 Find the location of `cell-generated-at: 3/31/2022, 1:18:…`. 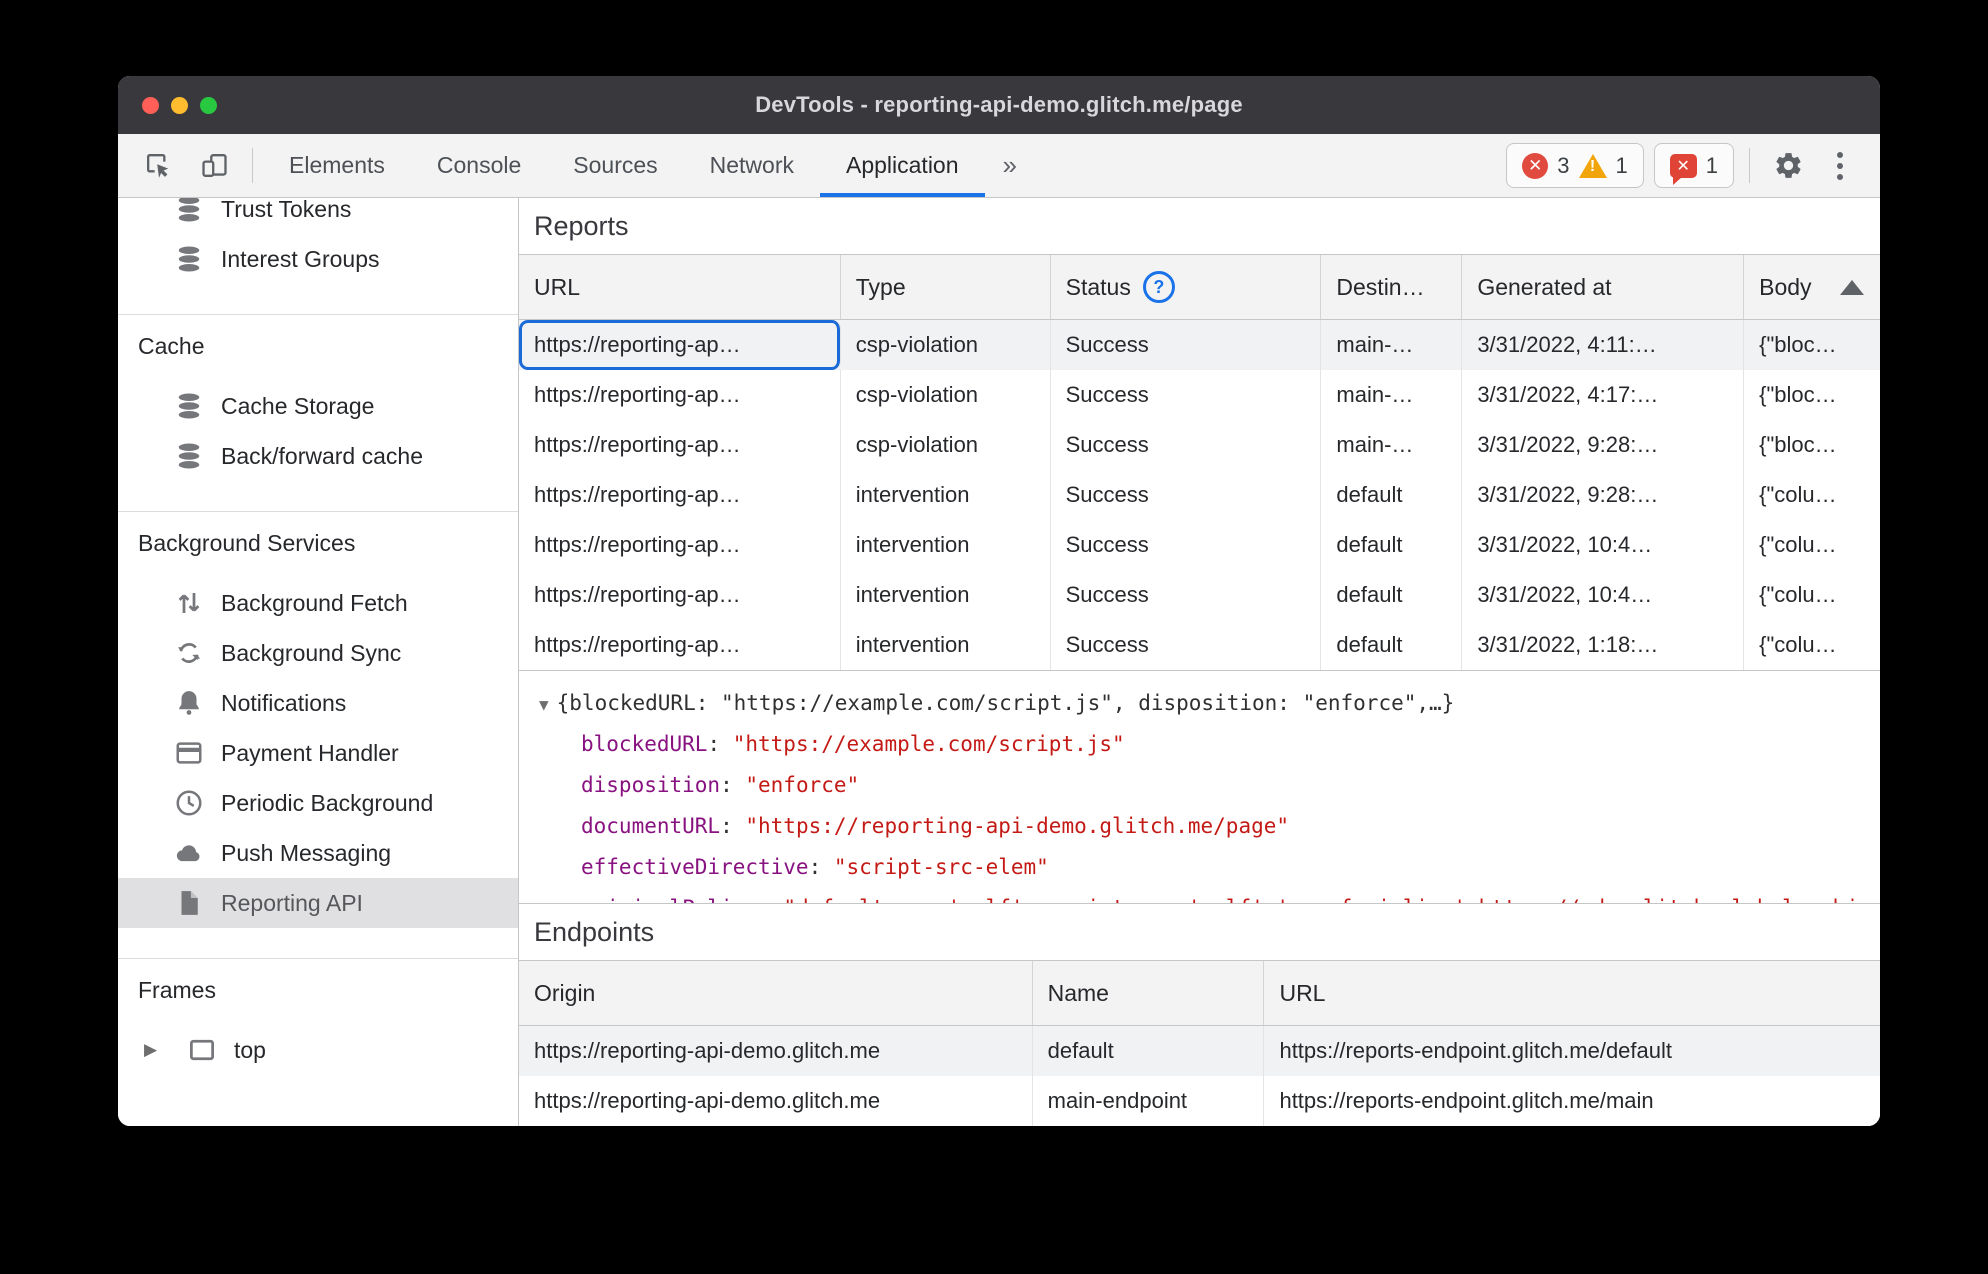

cell-generated-at: 3/31/2022, 1:18:… is located at coordinates (1603, 645).